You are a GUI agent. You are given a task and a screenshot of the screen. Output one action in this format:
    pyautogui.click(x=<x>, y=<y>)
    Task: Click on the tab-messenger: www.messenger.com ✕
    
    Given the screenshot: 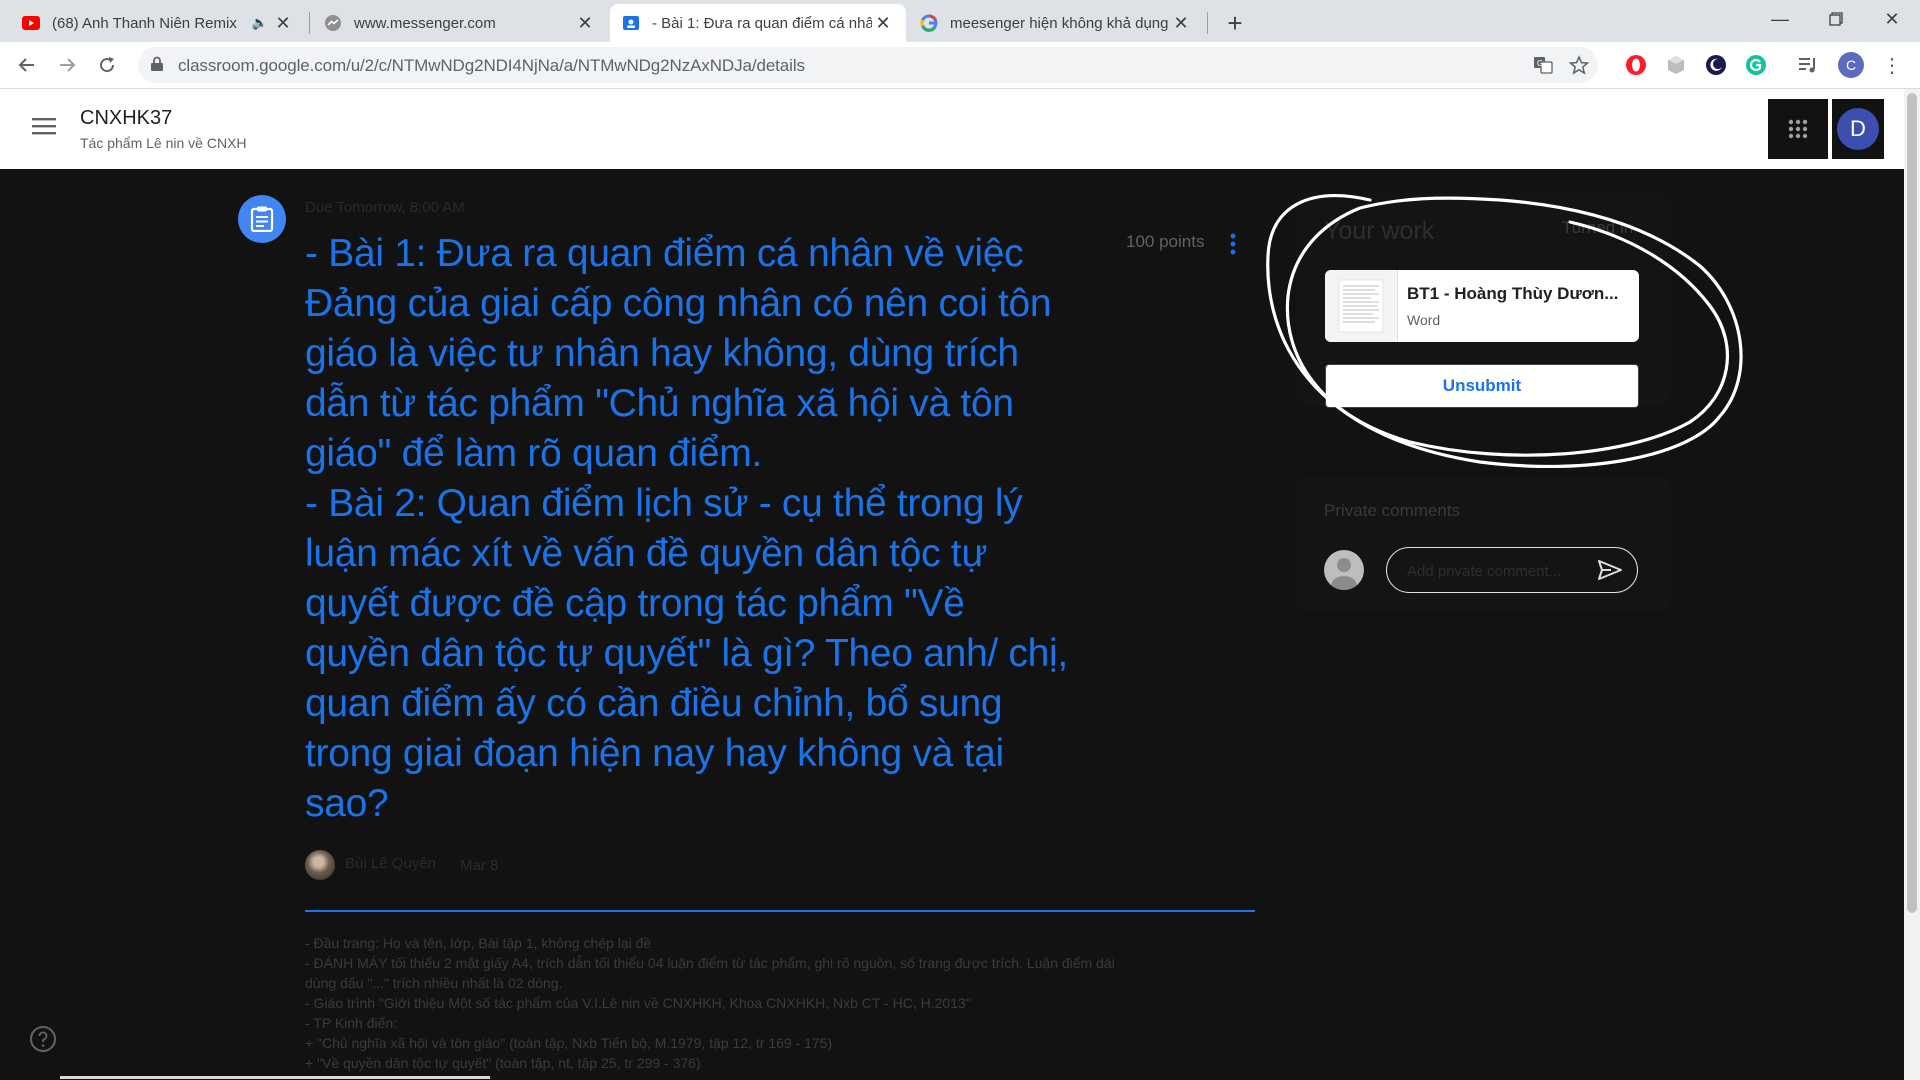 What is the action you would take?
    pyautogui.click(x=460, y=23)
    